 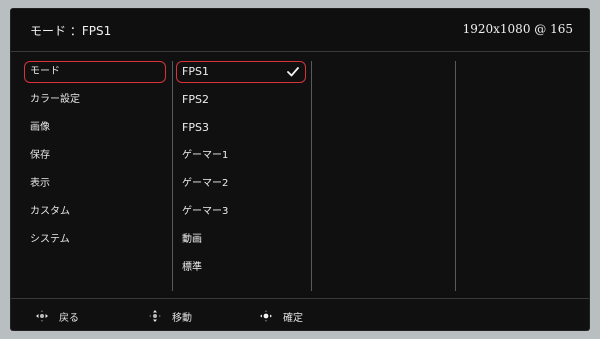 What do you see at coordinates (195, 71) in the screenshot?
I see `option-label: FPS1` at bounding box center [195, 71].